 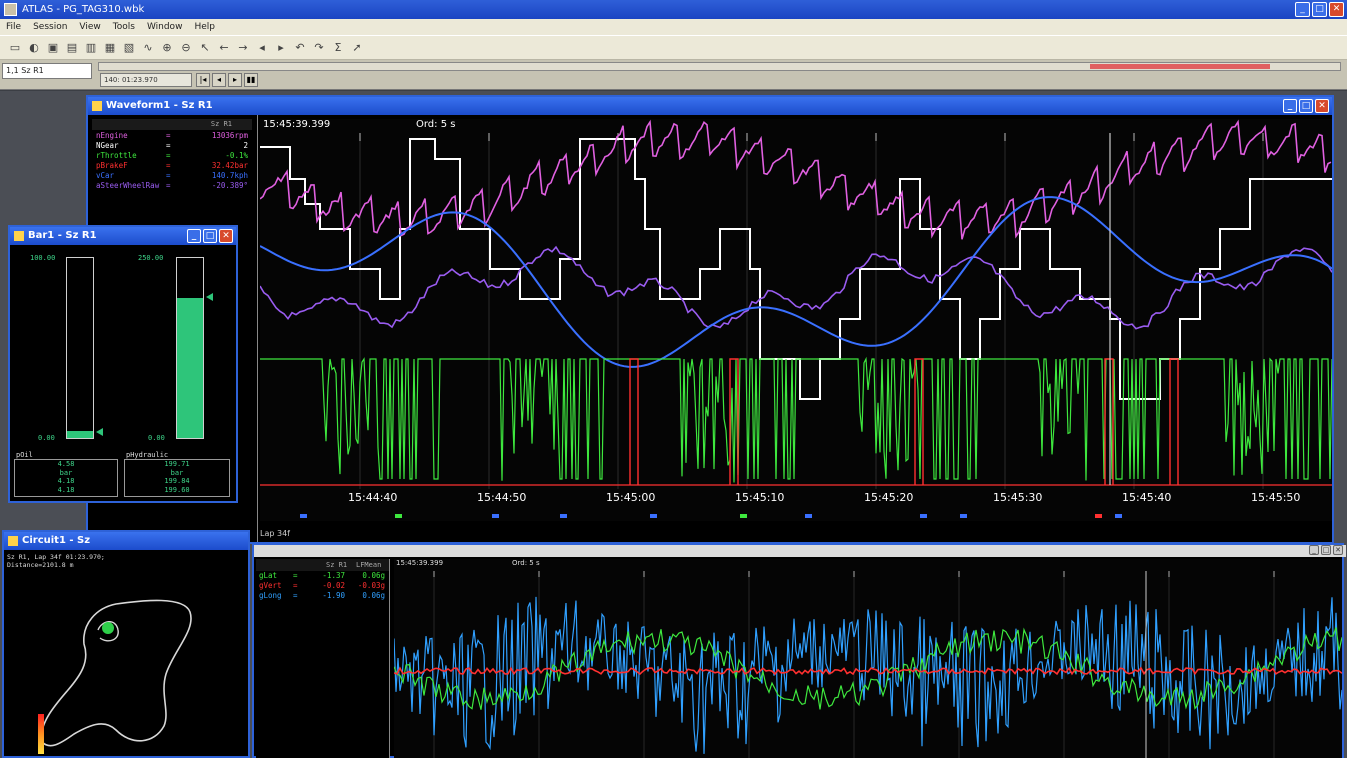 I want to click on circuit-title-bar: Circuit1 - Sz, so click(x=126, y=541).